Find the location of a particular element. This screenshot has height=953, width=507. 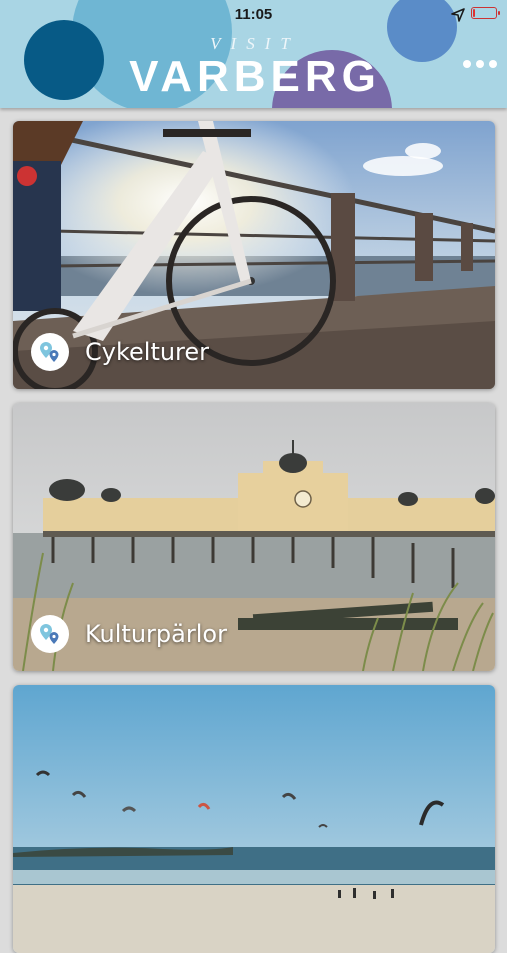

card-label: Kulturpärlor is located at coordinates (129, 634).